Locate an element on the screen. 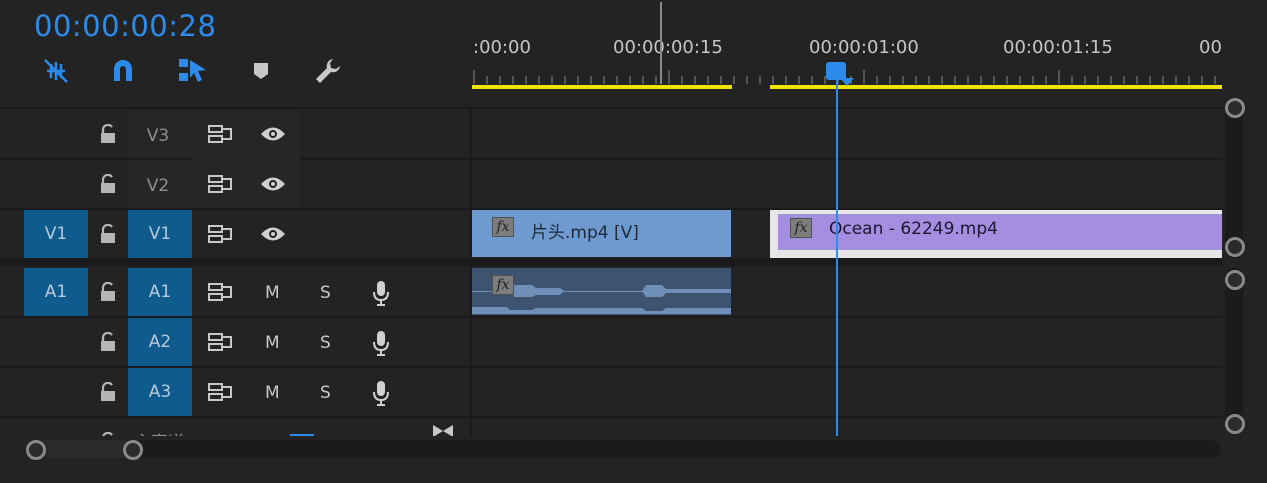 The height and width of the screenshot is (483, 1267). source-patch-a1: A1 is located at coordinates (56, 292).